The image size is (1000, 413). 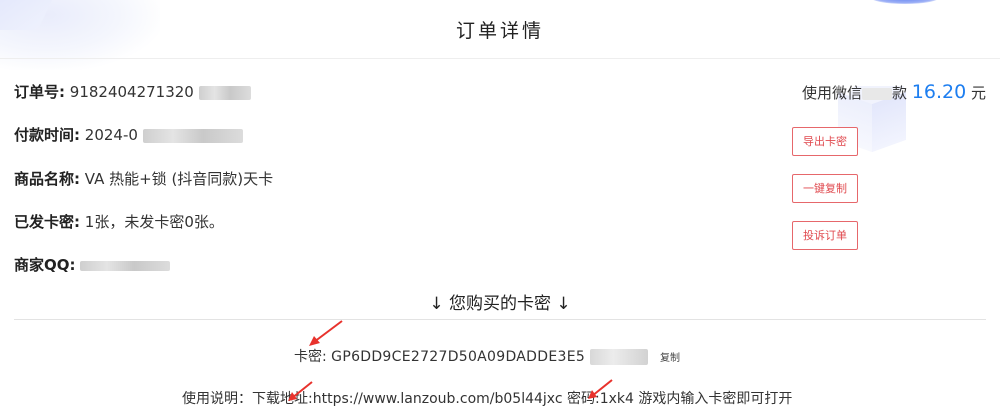 I want to click on order-number-value: 9182404271320, so click(x=131, y=92).